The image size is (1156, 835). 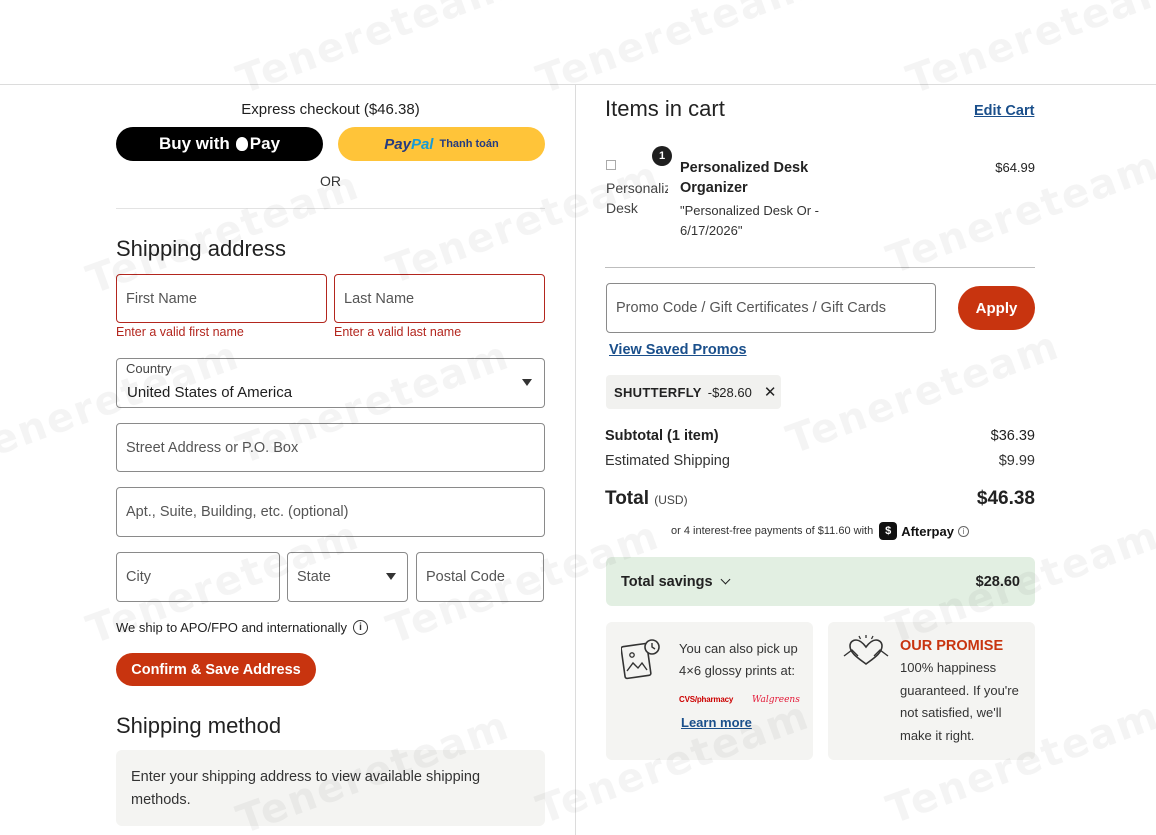 I want to click on country-value: United States of America, so click(x=210, y=392).